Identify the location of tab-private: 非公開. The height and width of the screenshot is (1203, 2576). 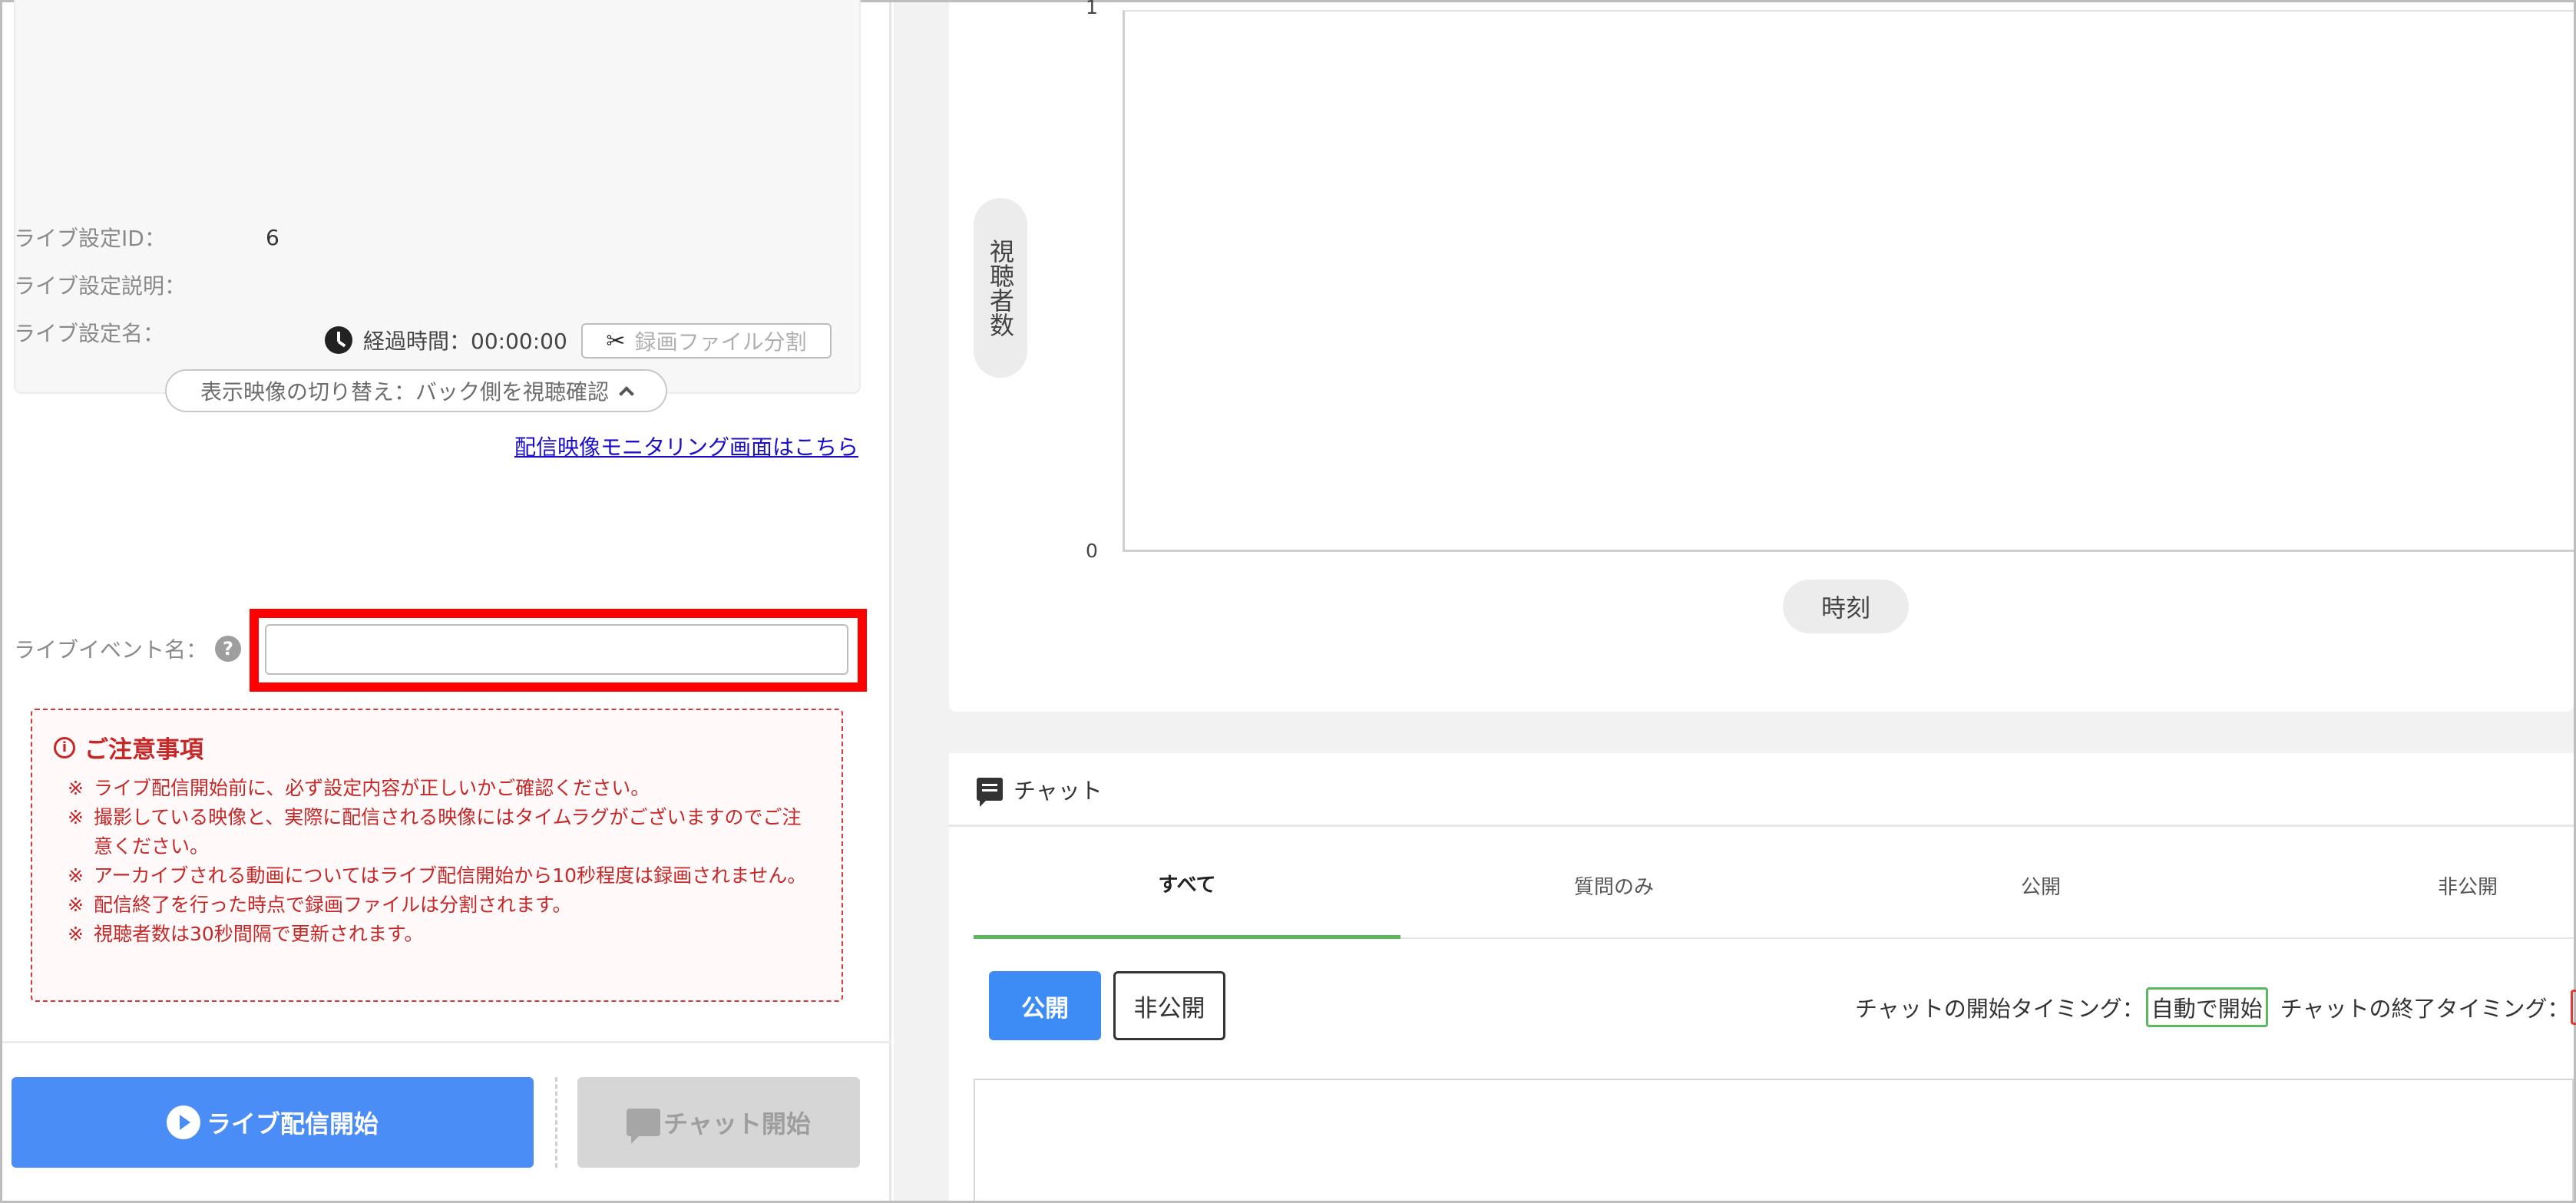
(2415, 885).